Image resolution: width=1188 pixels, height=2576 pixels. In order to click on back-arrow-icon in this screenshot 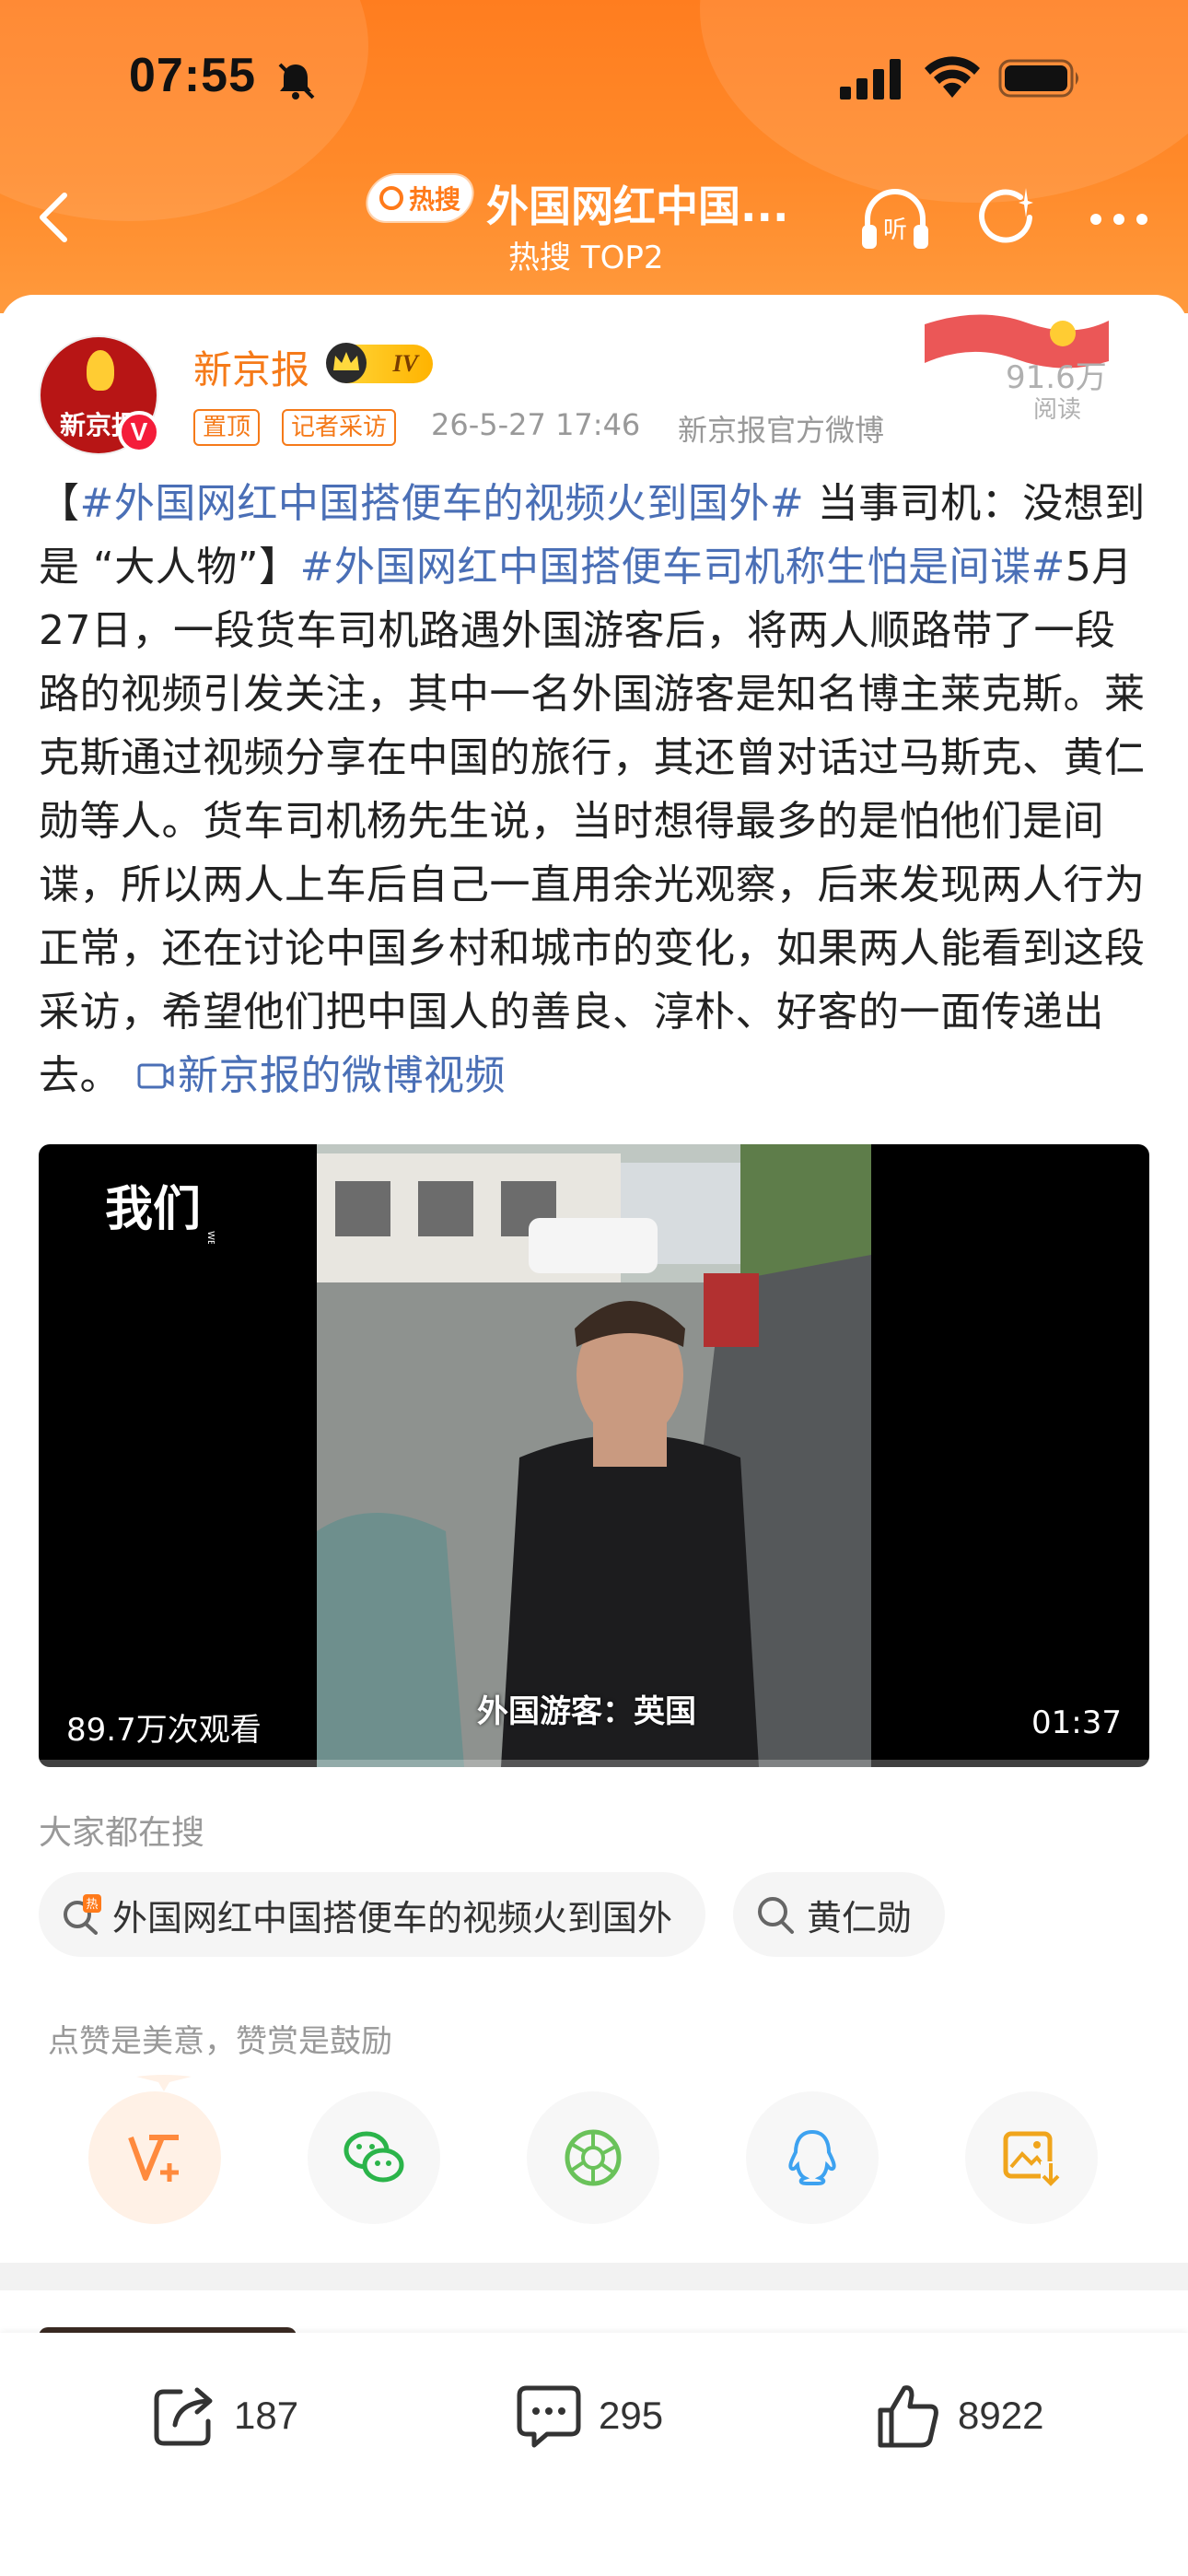, I will do `click(51, 217)`.